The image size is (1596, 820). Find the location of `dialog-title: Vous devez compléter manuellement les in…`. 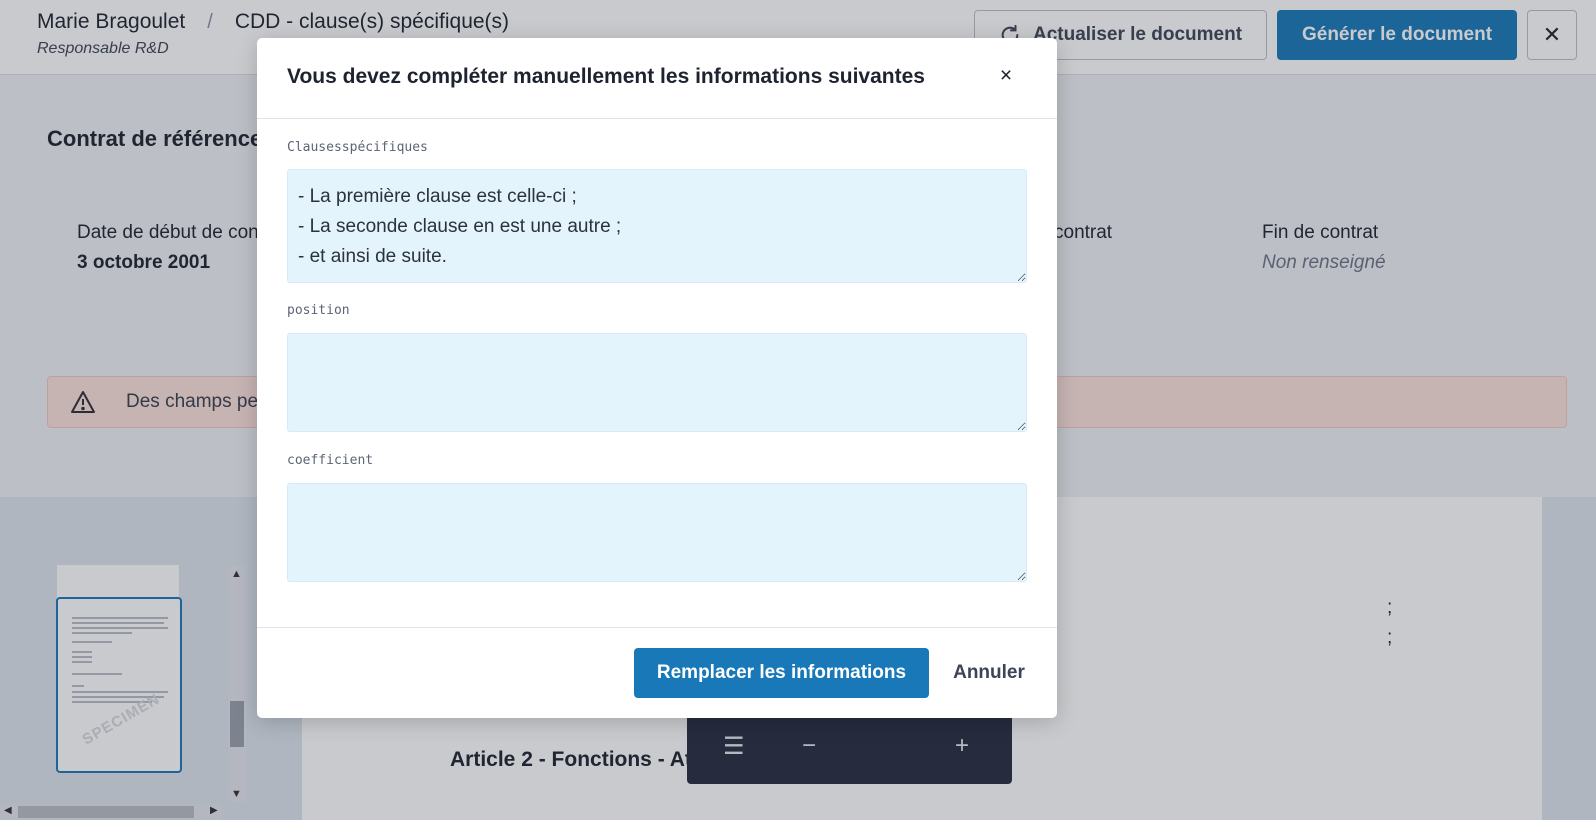

dialog-title: Vous devez compléter manuellement les in… is located at coordinates (606, 76).